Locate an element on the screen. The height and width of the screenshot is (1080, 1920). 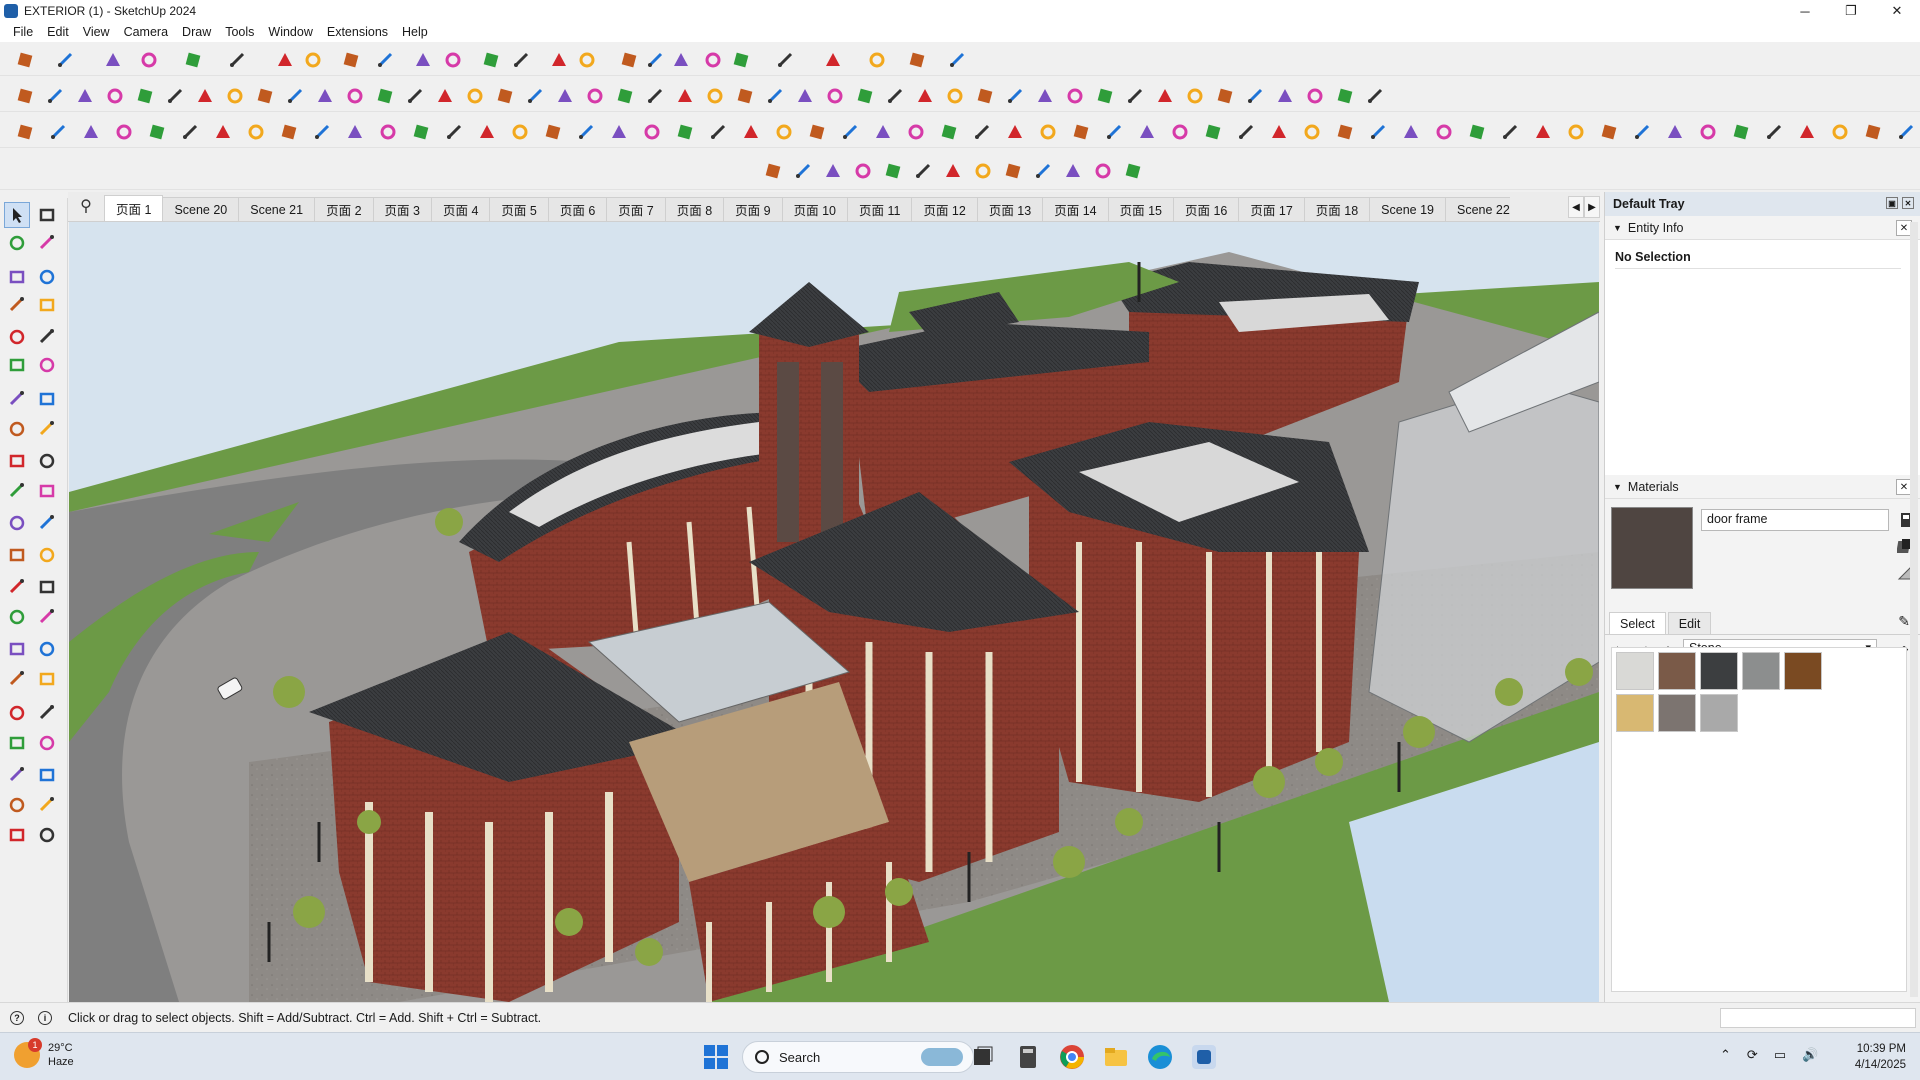
scene-tab: 页面 12 is located at coordinates (944, 209).